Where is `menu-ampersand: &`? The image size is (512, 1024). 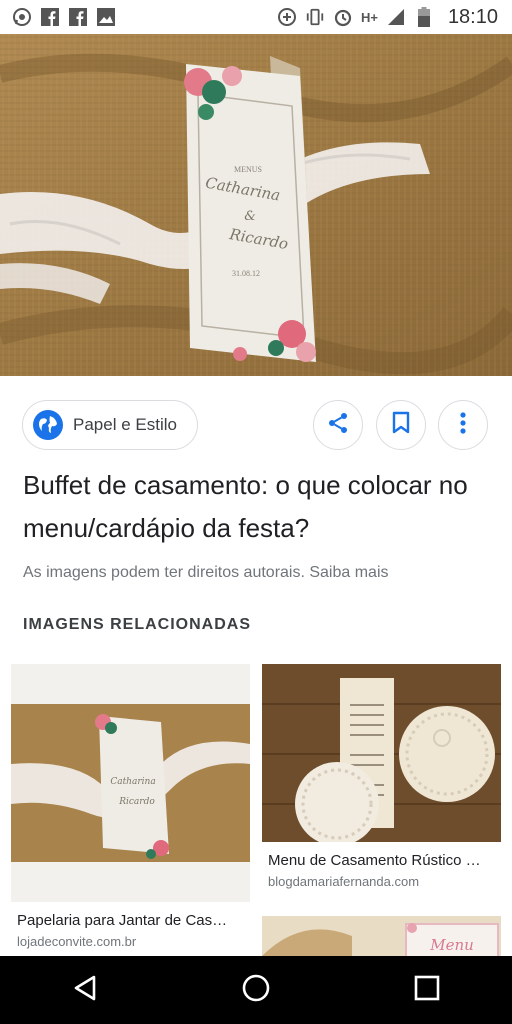 menu-ampersand: & is located at coordinates (250, 216).